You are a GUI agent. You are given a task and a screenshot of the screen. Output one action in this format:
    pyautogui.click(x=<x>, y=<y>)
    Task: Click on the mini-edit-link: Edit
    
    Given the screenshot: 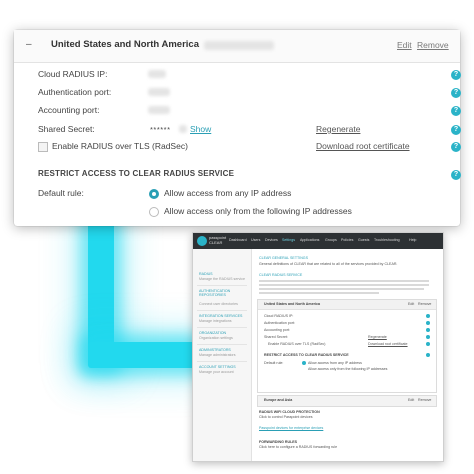 What is the action you would take?
    pyautogui.click(x=411, y=304)
    